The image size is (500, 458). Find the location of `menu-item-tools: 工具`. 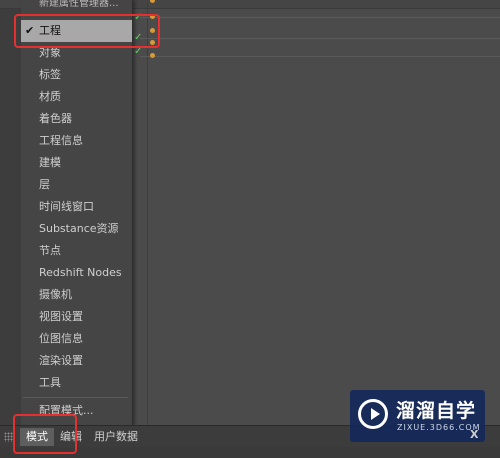

menu-item-tools: 工具 is located at coordinates (76, 383).